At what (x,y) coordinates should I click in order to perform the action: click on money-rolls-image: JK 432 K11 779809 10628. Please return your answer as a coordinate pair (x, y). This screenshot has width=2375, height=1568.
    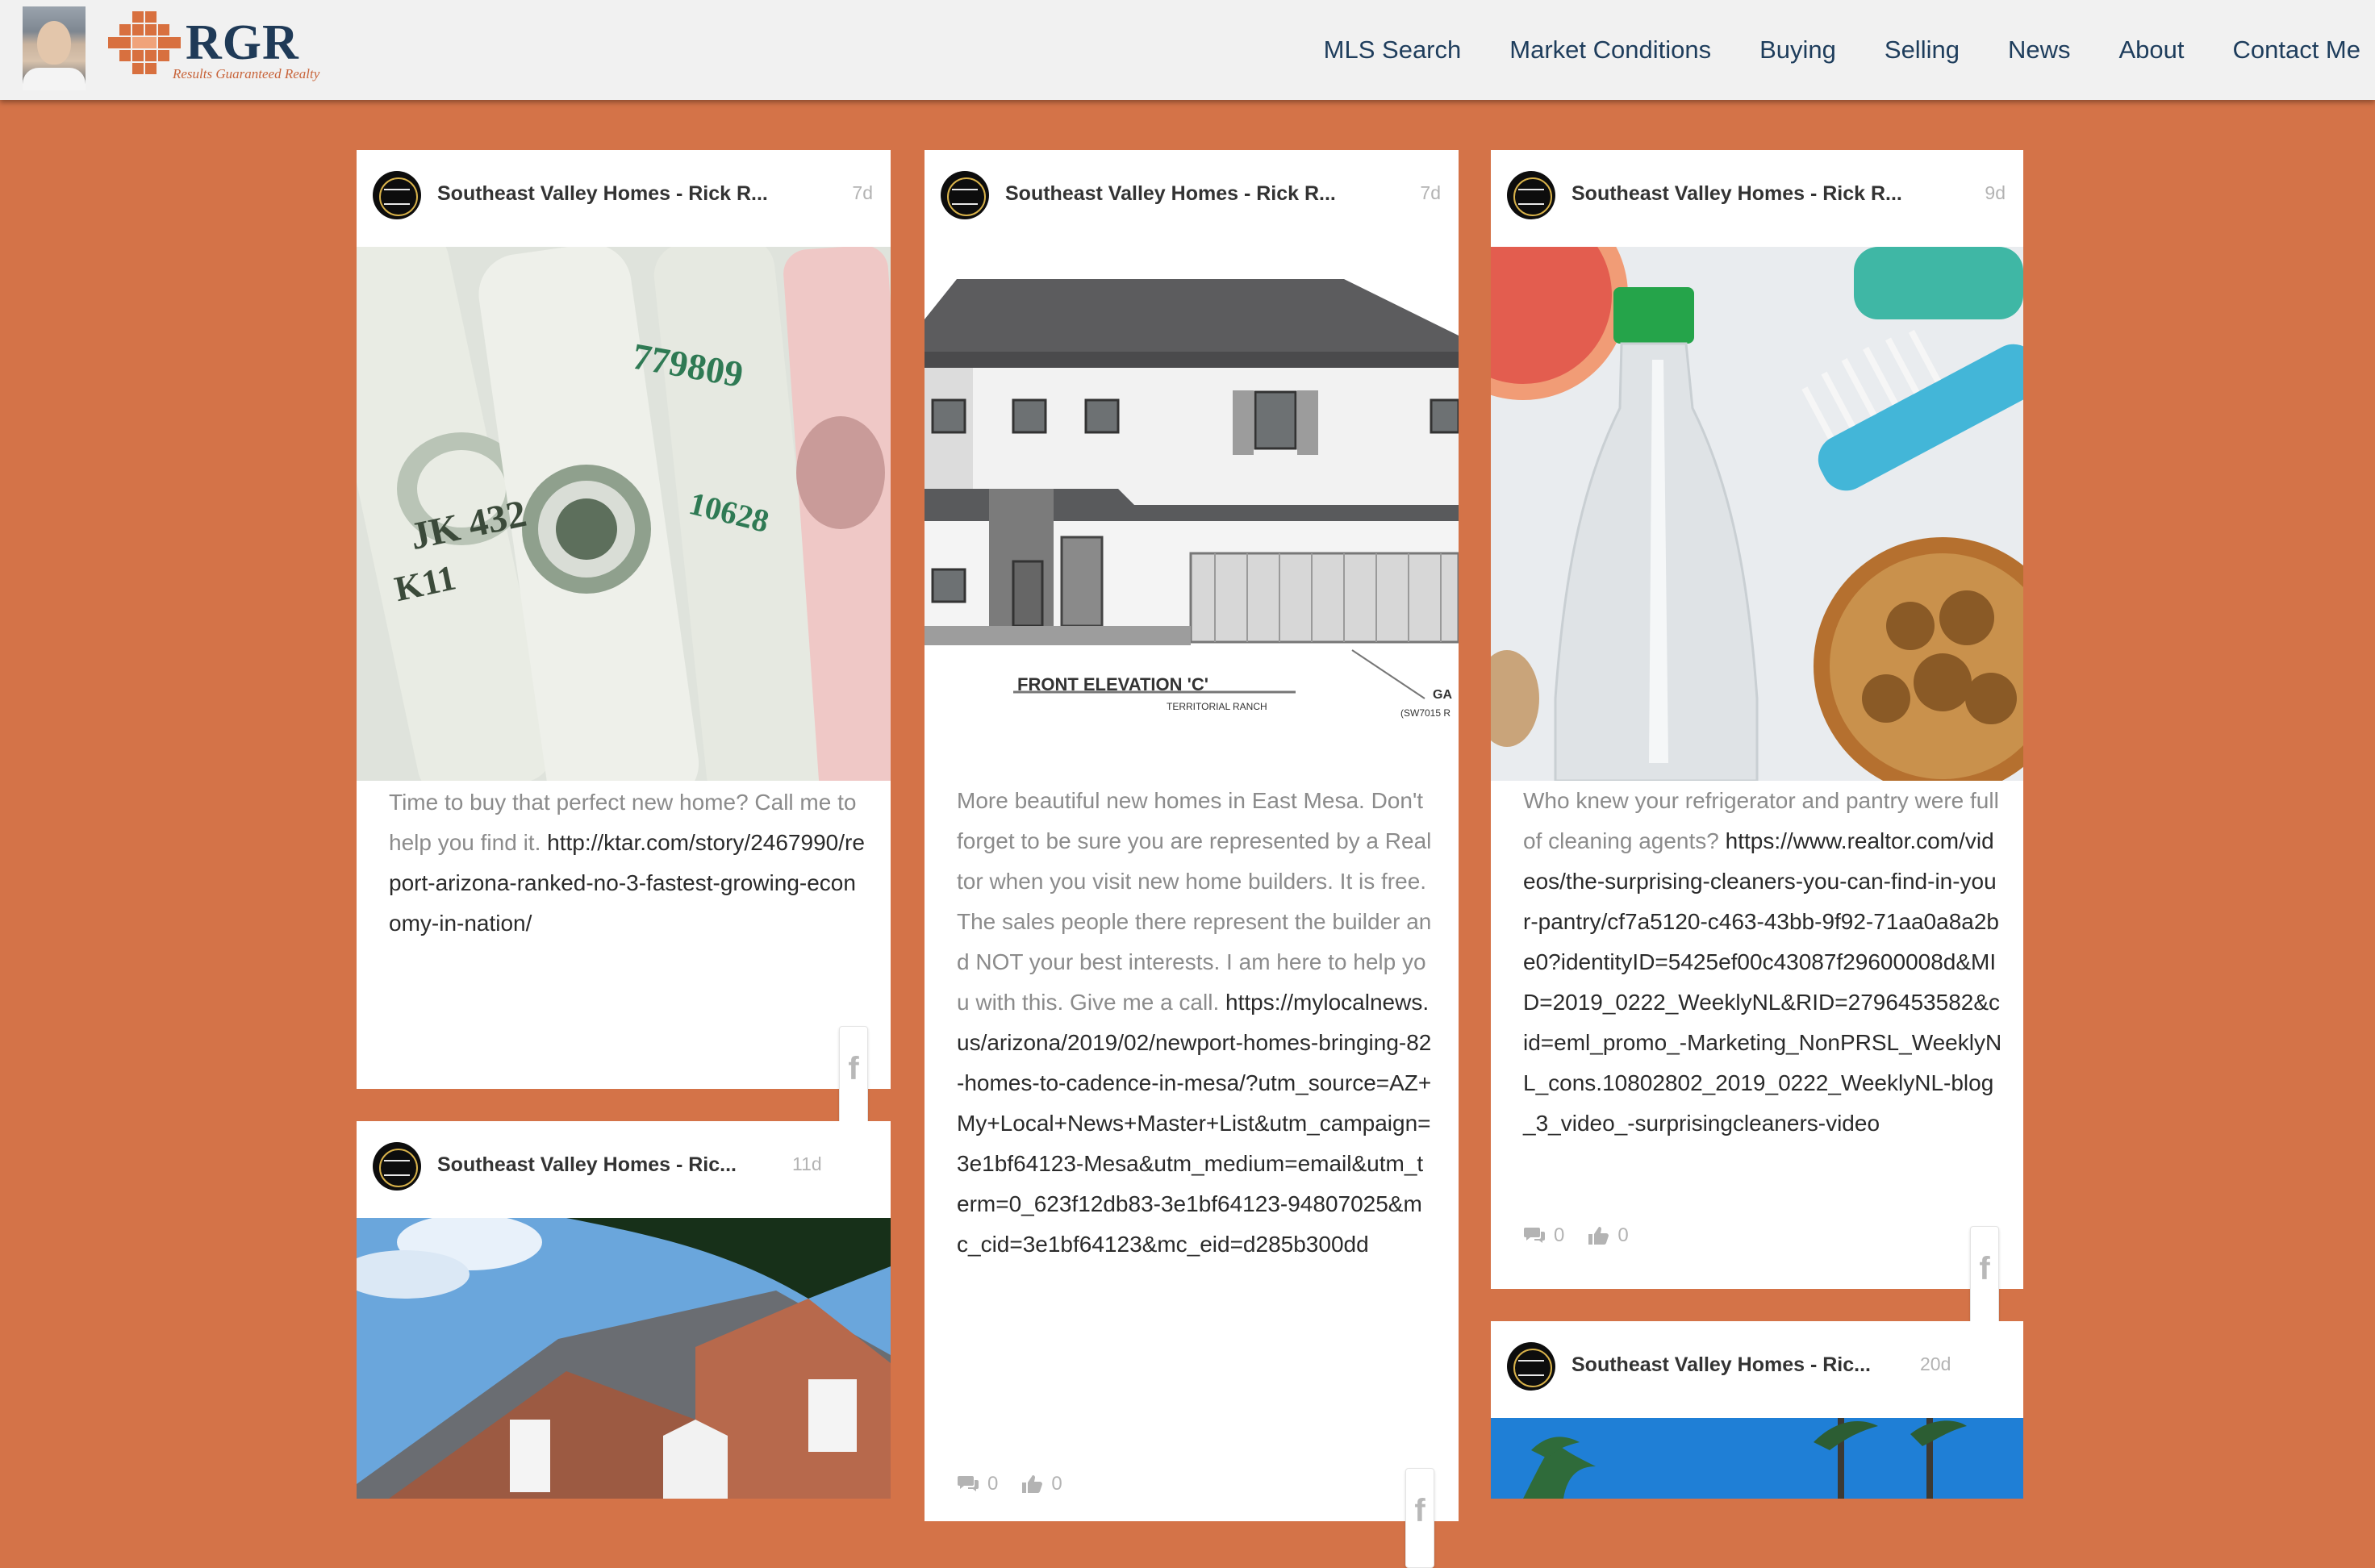
    Looking at the image, I should click on (624, 514).